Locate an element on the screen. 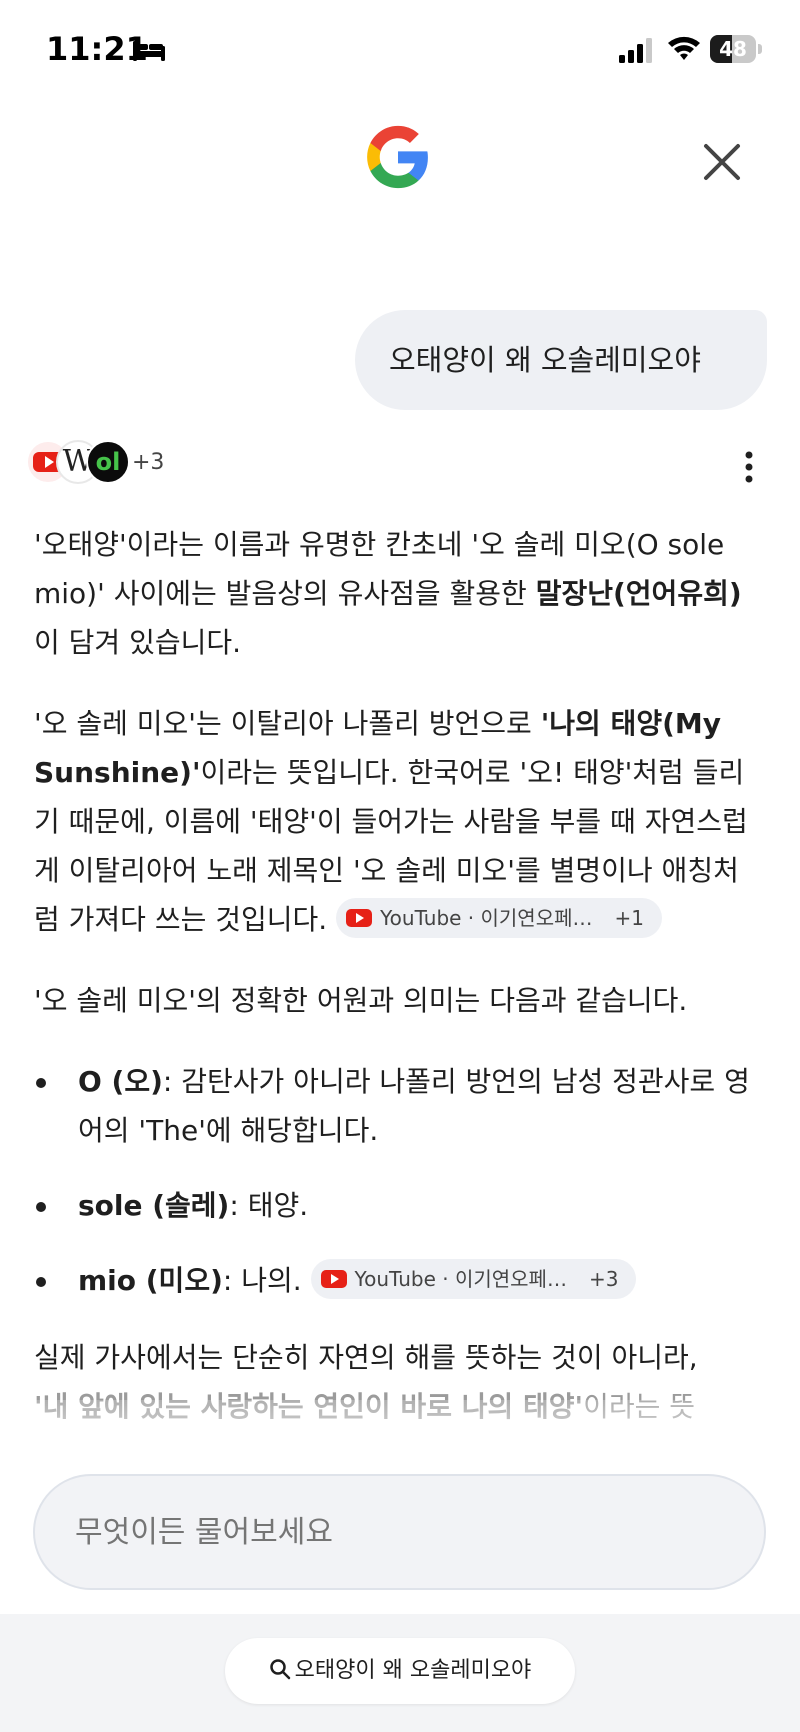 The image size is (800, 1732). chip-count: +1 is located at coordinates (629, 918).